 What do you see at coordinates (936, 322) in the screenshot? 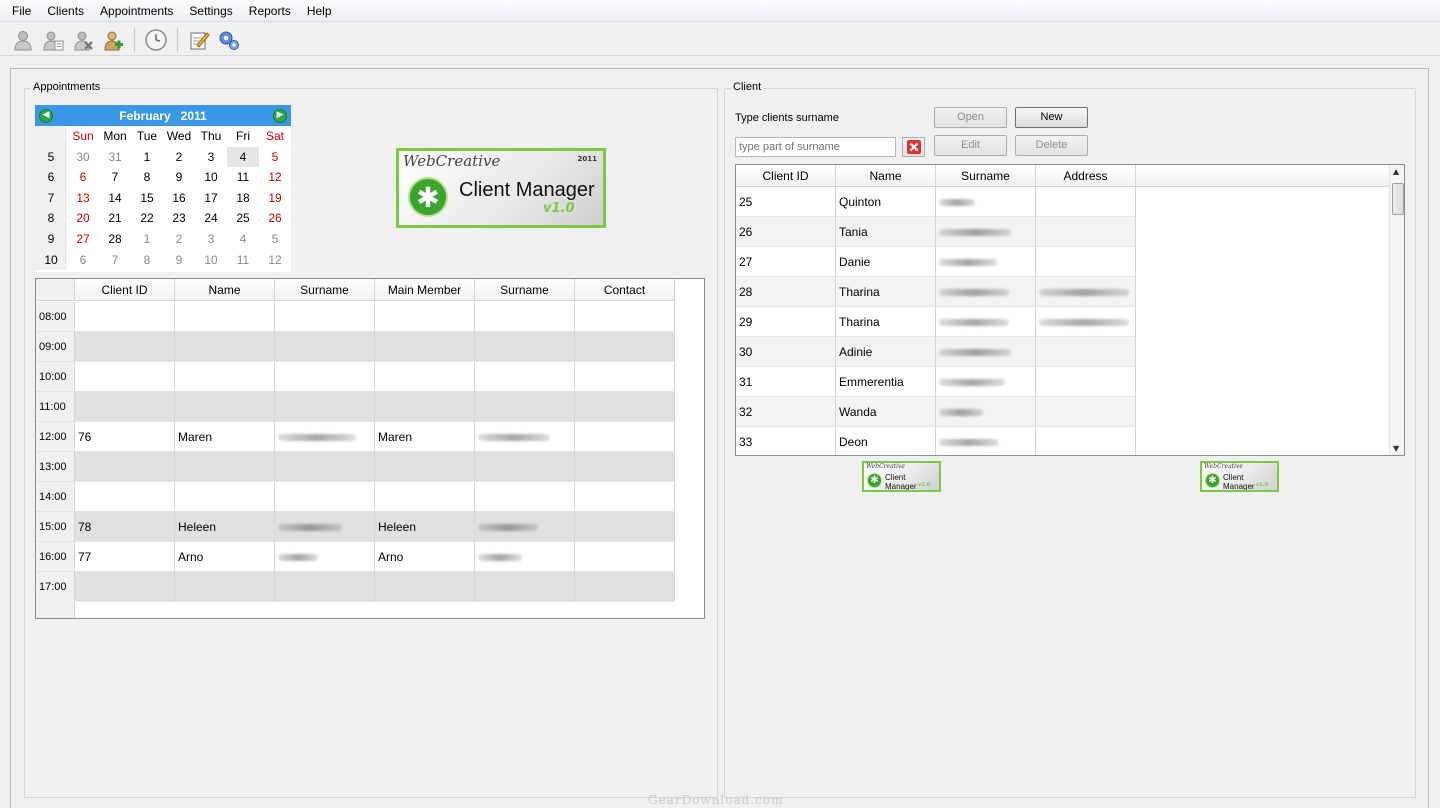
I see `client-row: 29 Tharina` at bounding box center [936, 322].